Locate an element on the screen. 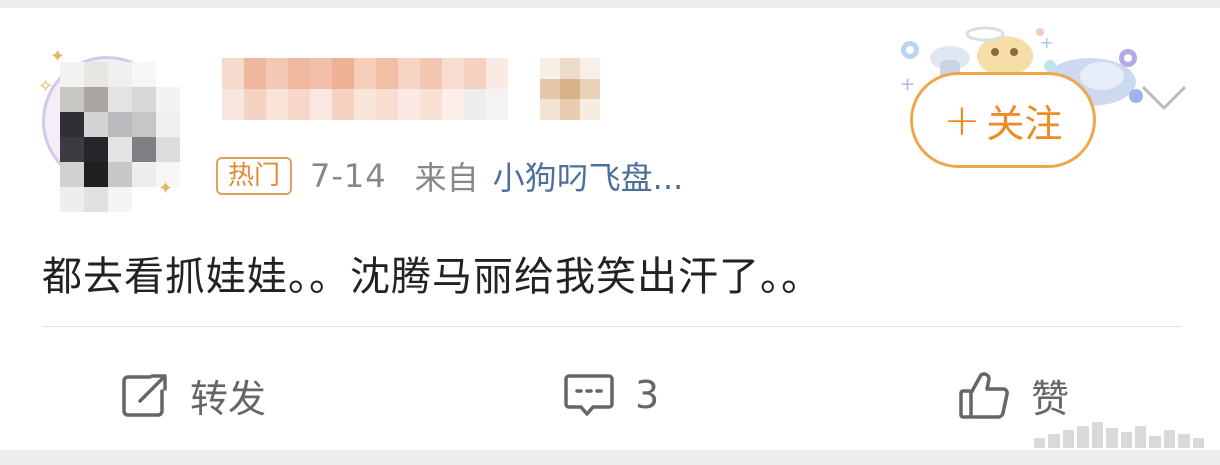 The image size is (1220, 465). follow-label: 关注 is located at coordinates (1024, 123).